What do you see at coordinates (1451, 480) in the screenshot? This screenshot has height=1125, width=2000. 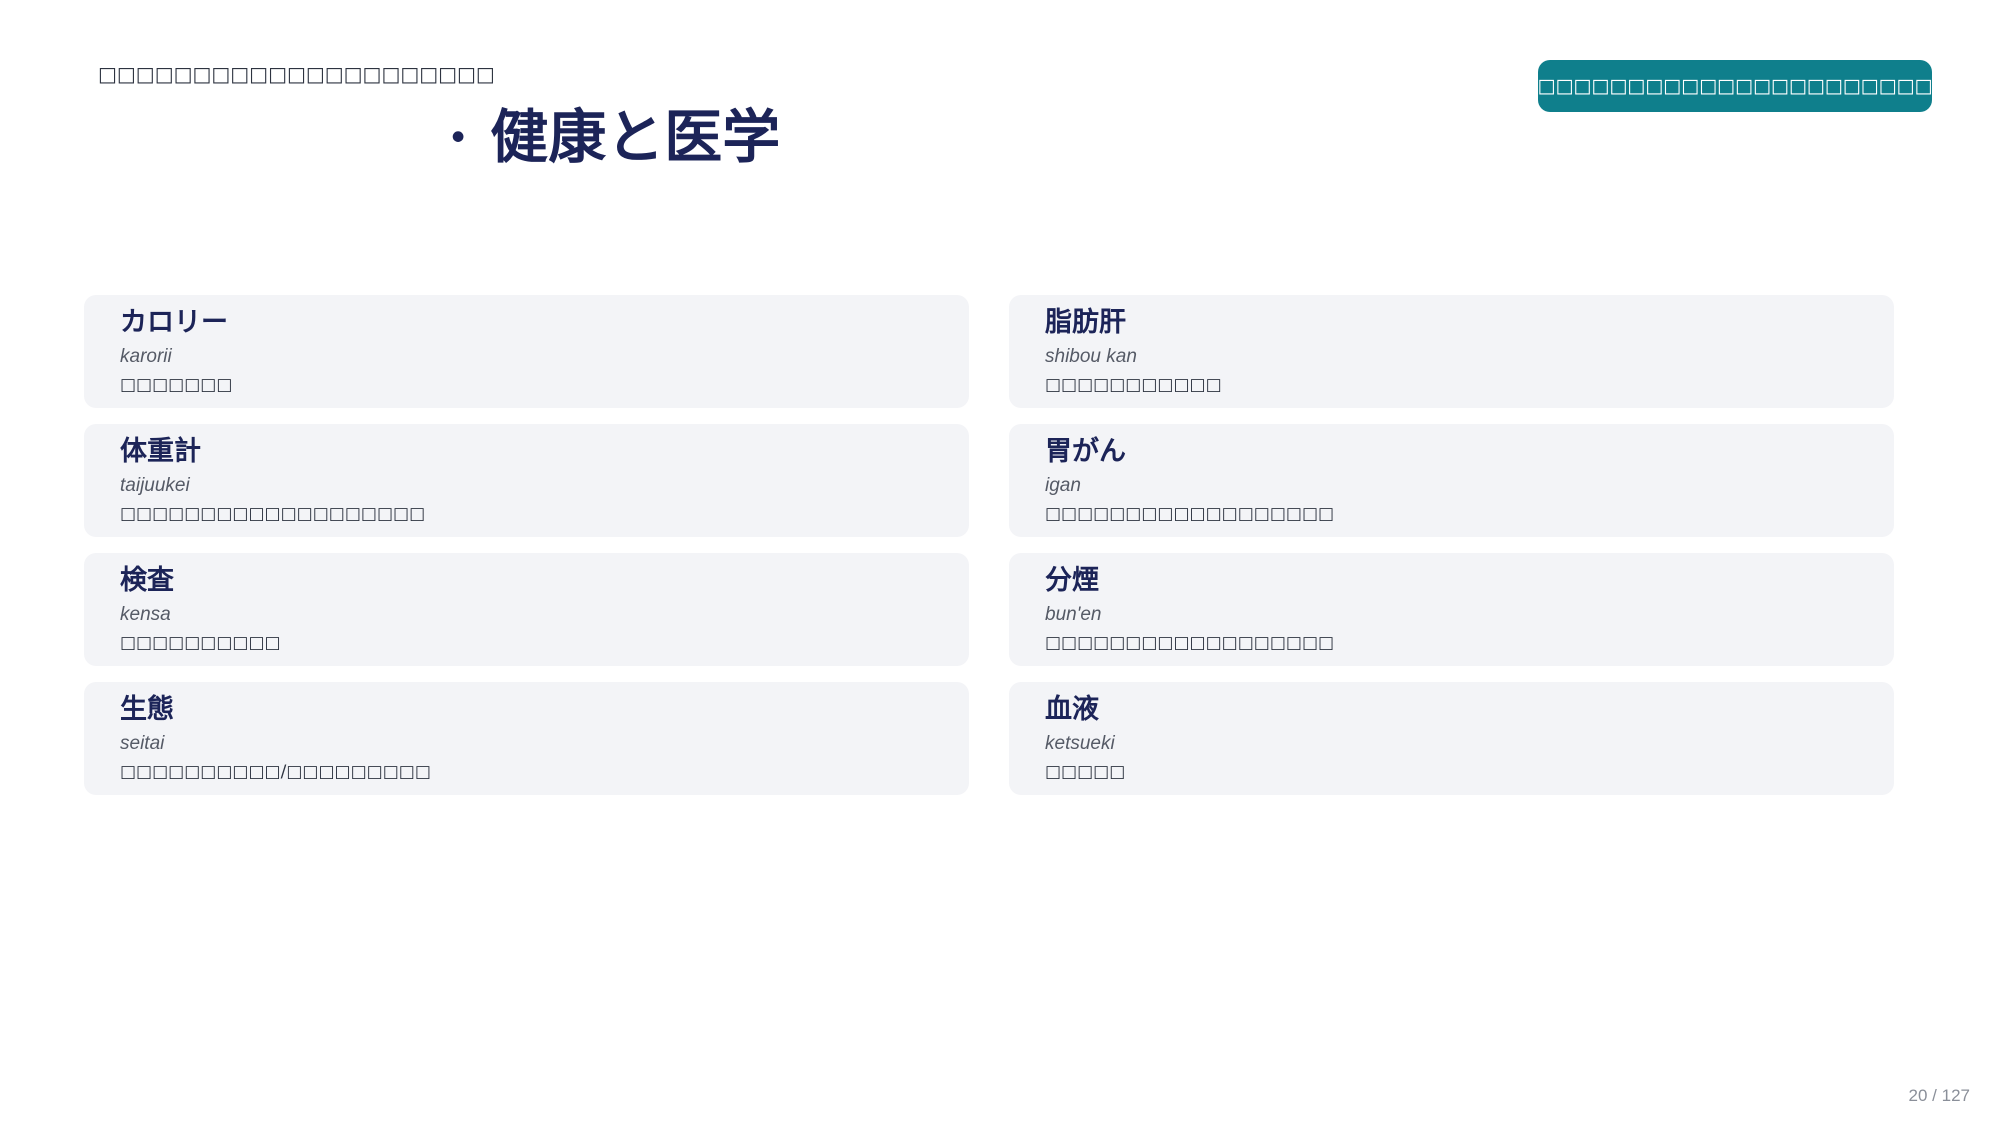 I see `vocab-card: 胃がん igan □□□□□□□□□□□□□□□□□□` at bounding box center [1451, 480].